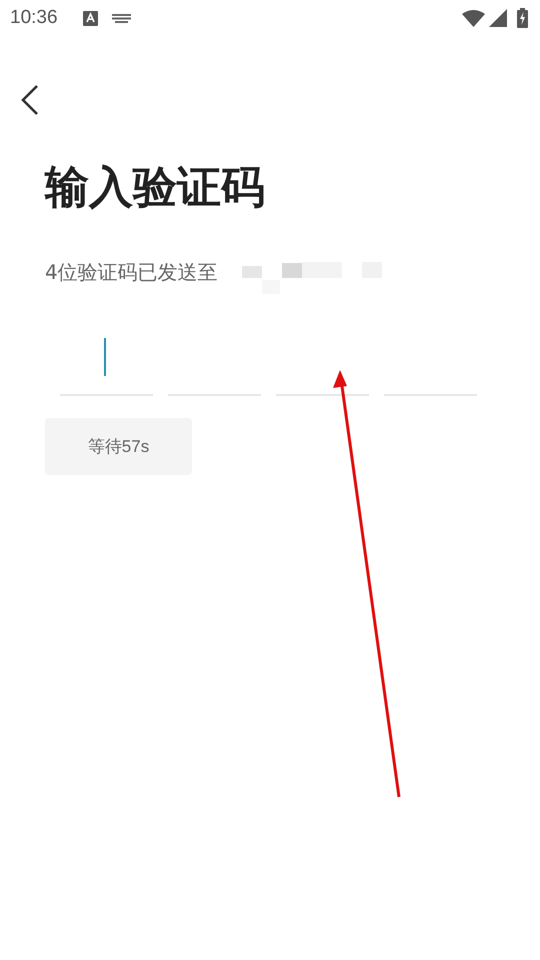 The width and height of the screenshot is (540, 960). What do you see at coordinates (30, 100) in the screenshot?
I see `back-icon` at bounding box center [30, 100].